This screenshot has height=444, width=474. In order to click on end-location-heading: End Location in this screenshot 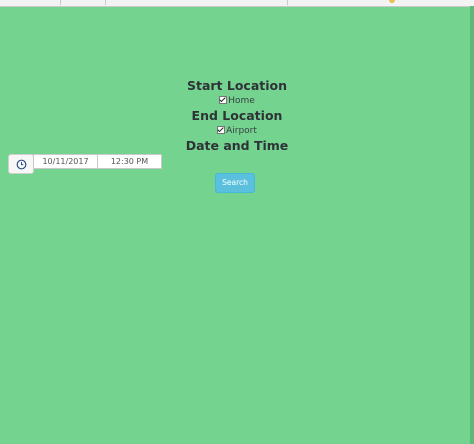, I will do `click(237, 115)`.